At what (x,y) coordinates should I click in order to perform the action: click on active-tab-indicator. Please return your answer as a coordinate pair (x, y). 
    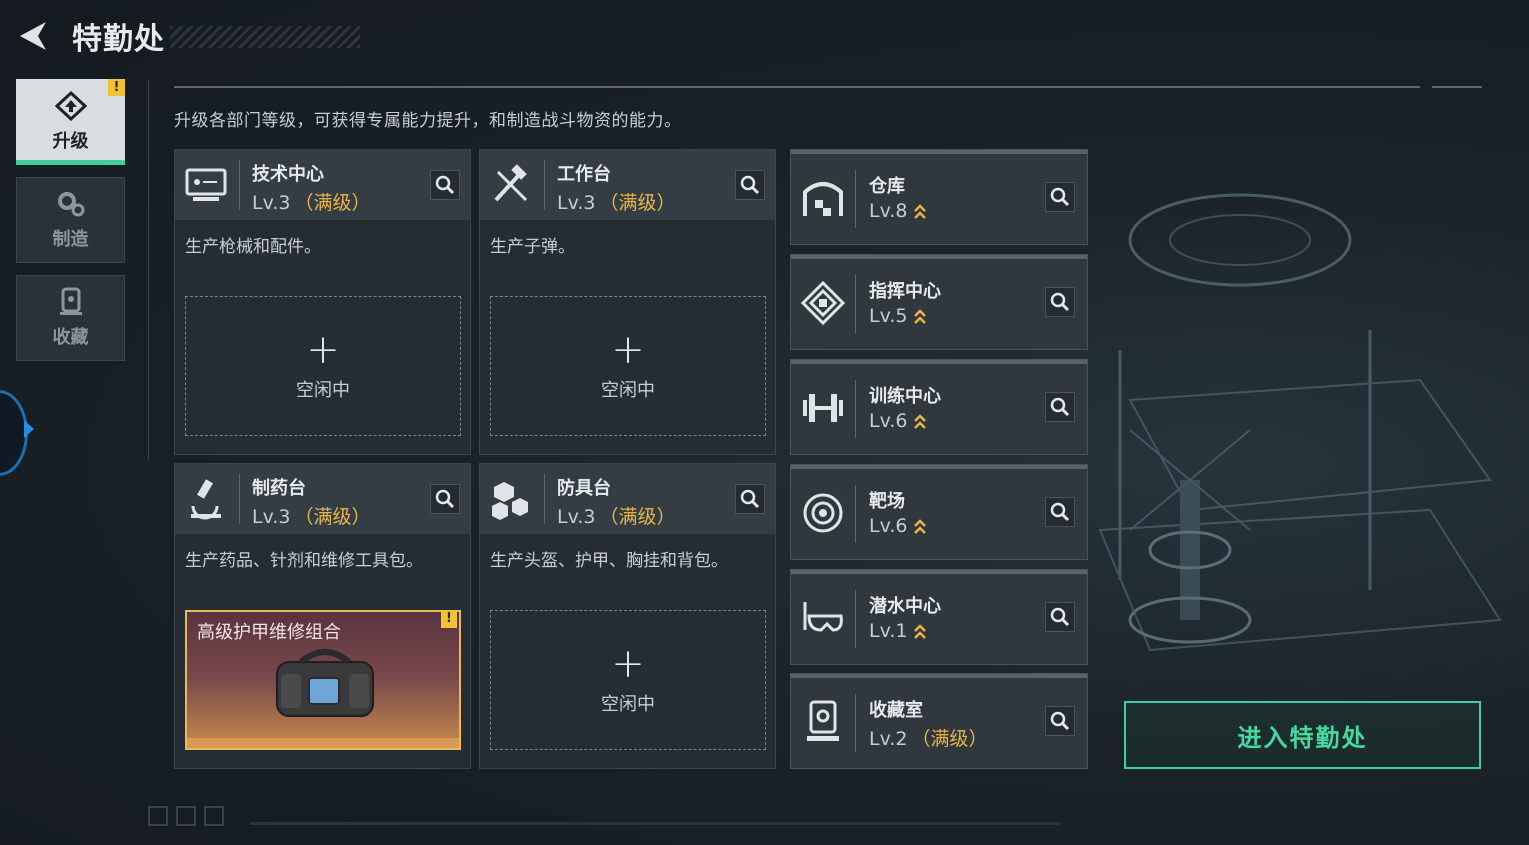
    Looking at the image, I should click on (70, 162).